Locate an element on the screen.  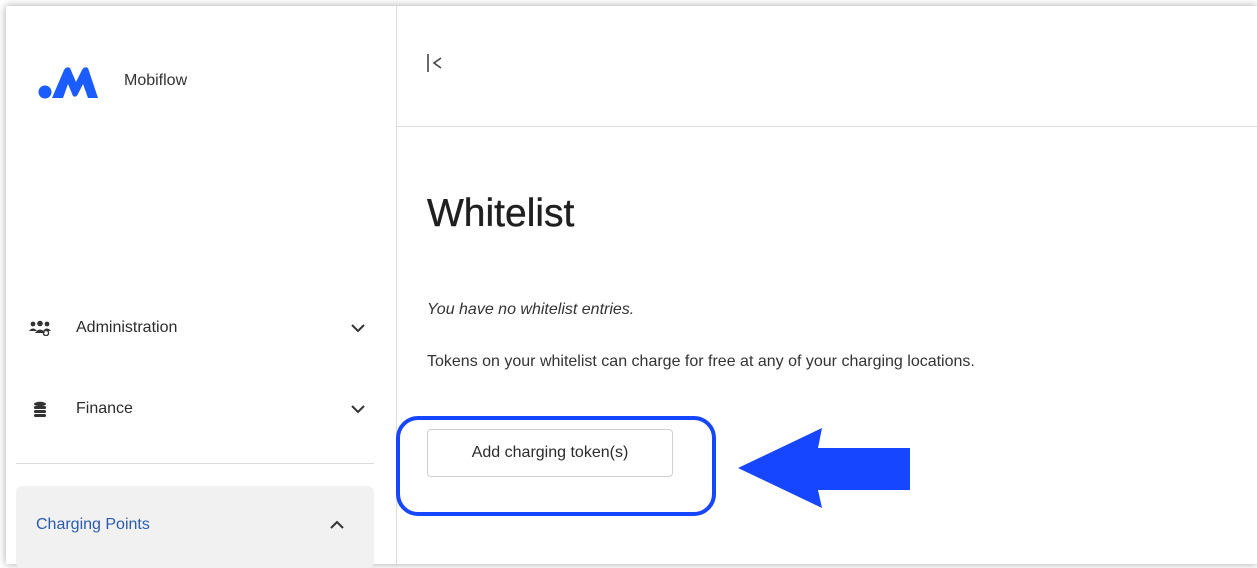
mobiflow-logo-icon is located at coordinates (68, 83).